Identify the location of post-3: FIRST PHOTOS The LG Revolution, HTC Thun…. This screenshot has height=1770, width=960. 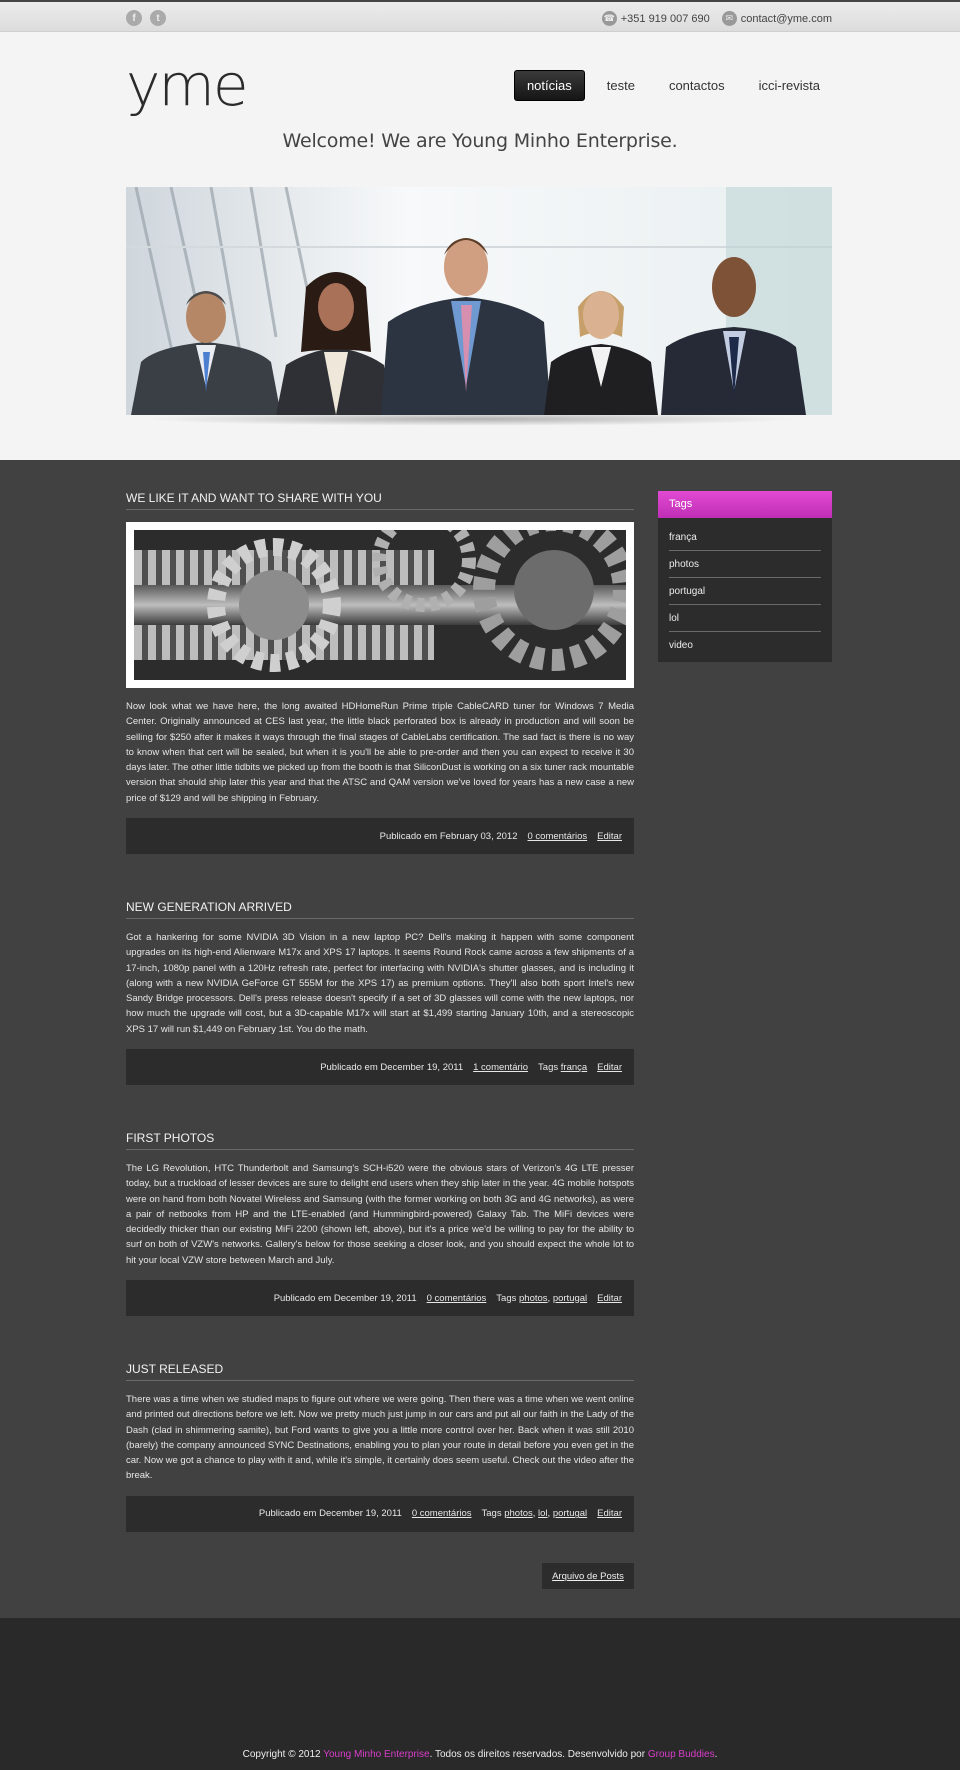
(380, 1224).